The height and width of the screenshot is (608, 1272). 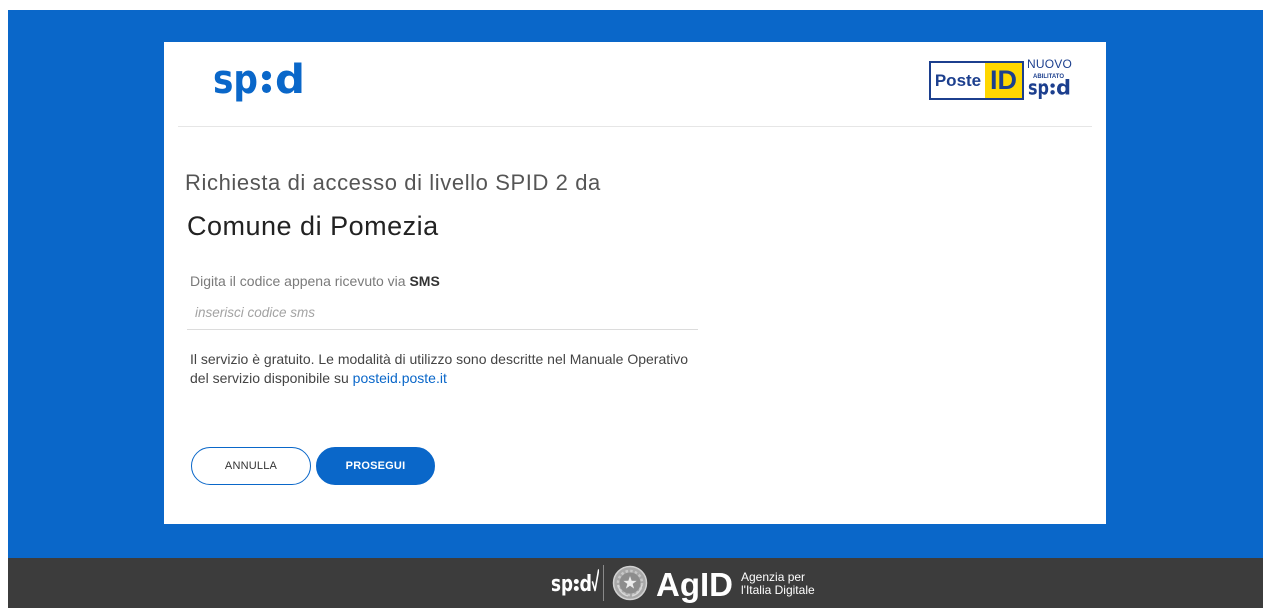 I want to click on spid-mini-letters-left: sp, so click(x=1038, y=89).